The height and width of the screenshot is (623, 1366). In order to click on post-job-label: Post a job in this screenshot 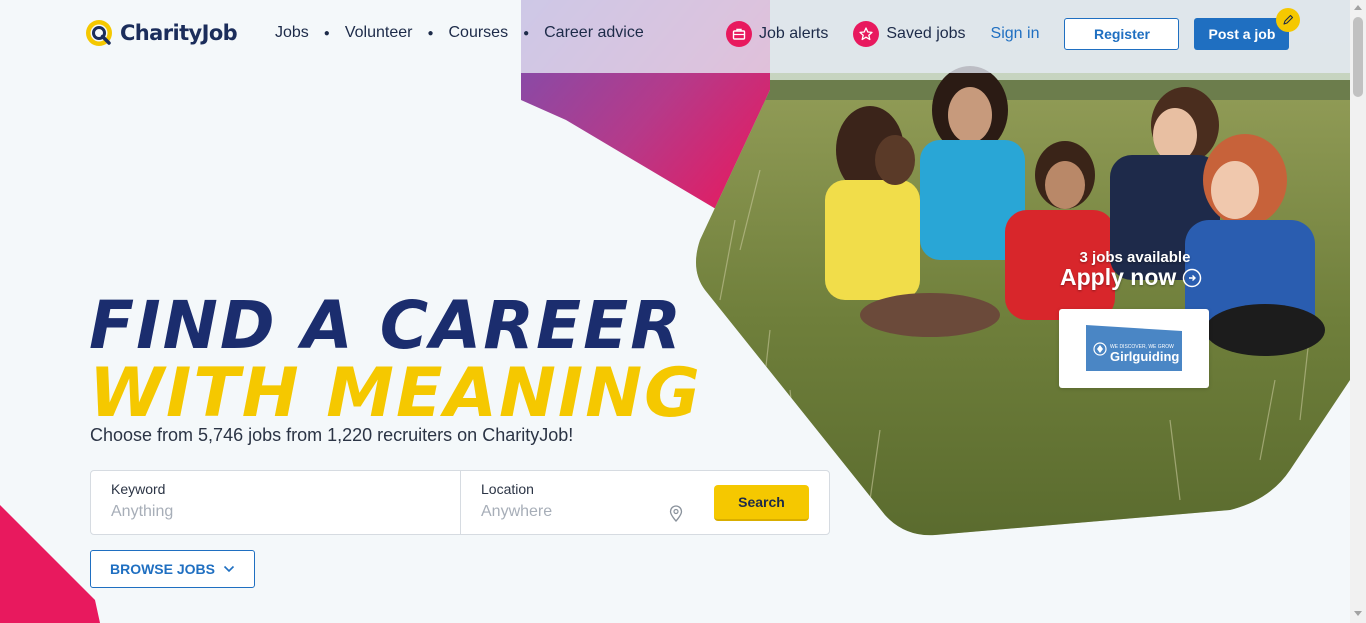, I will do `click(1242, 34)`.